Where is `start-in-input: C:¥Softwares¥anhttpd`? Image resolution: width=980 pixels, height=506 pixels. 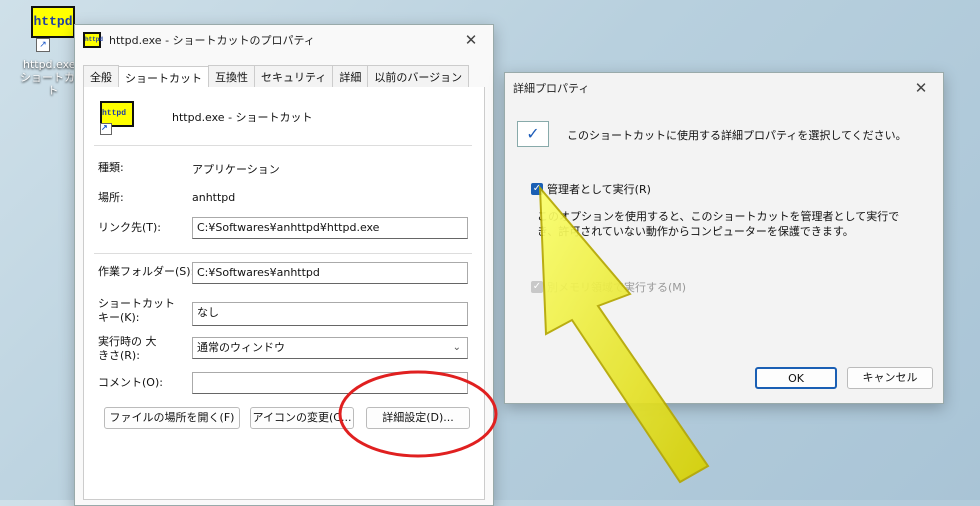 start-in-input: C:¥Softwares¥anhttpd is located at coordinates (330, 273).